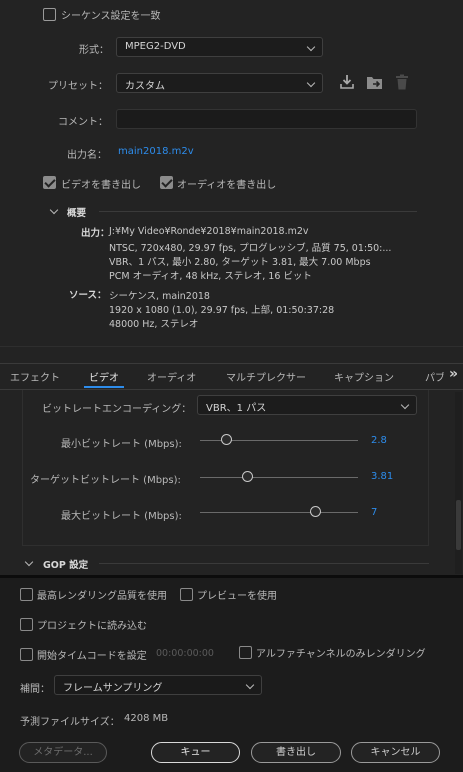 Image resolution: width=463 pixels, height=772 pixels. Describe the element at coordinates (402, 83) in the screenshot. I see `delete-preset-icon` at that location.